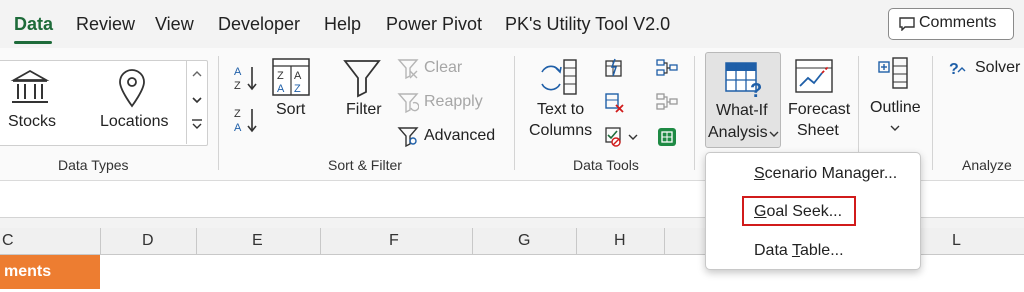 This screenshot has width=1024, height=292. What do you see at coordinates (667, 137) in the screenshot?
I see `data-model-icon` at bounding box center [667, 137].